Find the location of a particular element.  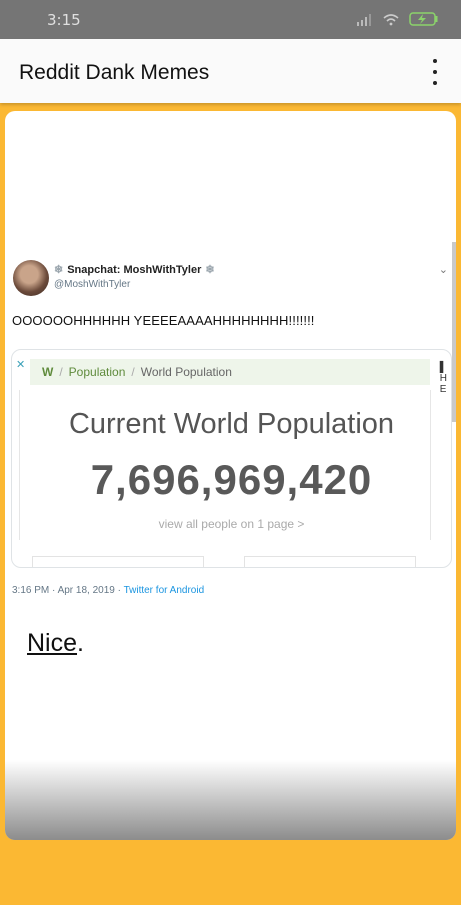

wifi-icon is located at coordinates (391, 22).